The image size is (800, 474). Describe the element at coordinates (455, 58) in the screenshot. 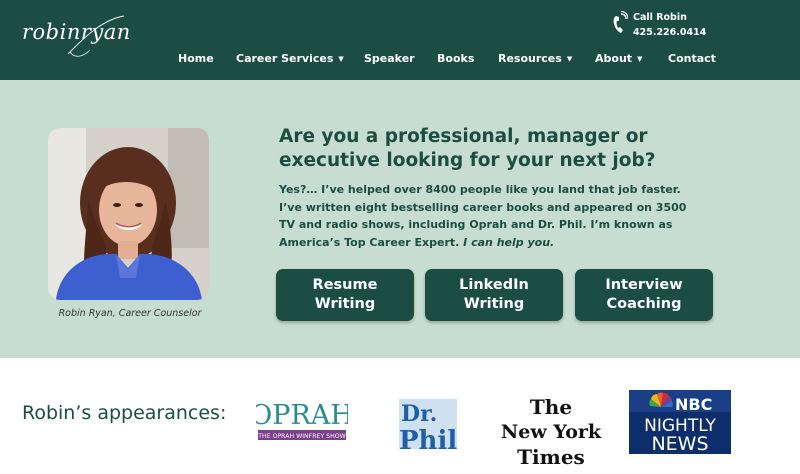

I see `nav-books: Books` at that location.